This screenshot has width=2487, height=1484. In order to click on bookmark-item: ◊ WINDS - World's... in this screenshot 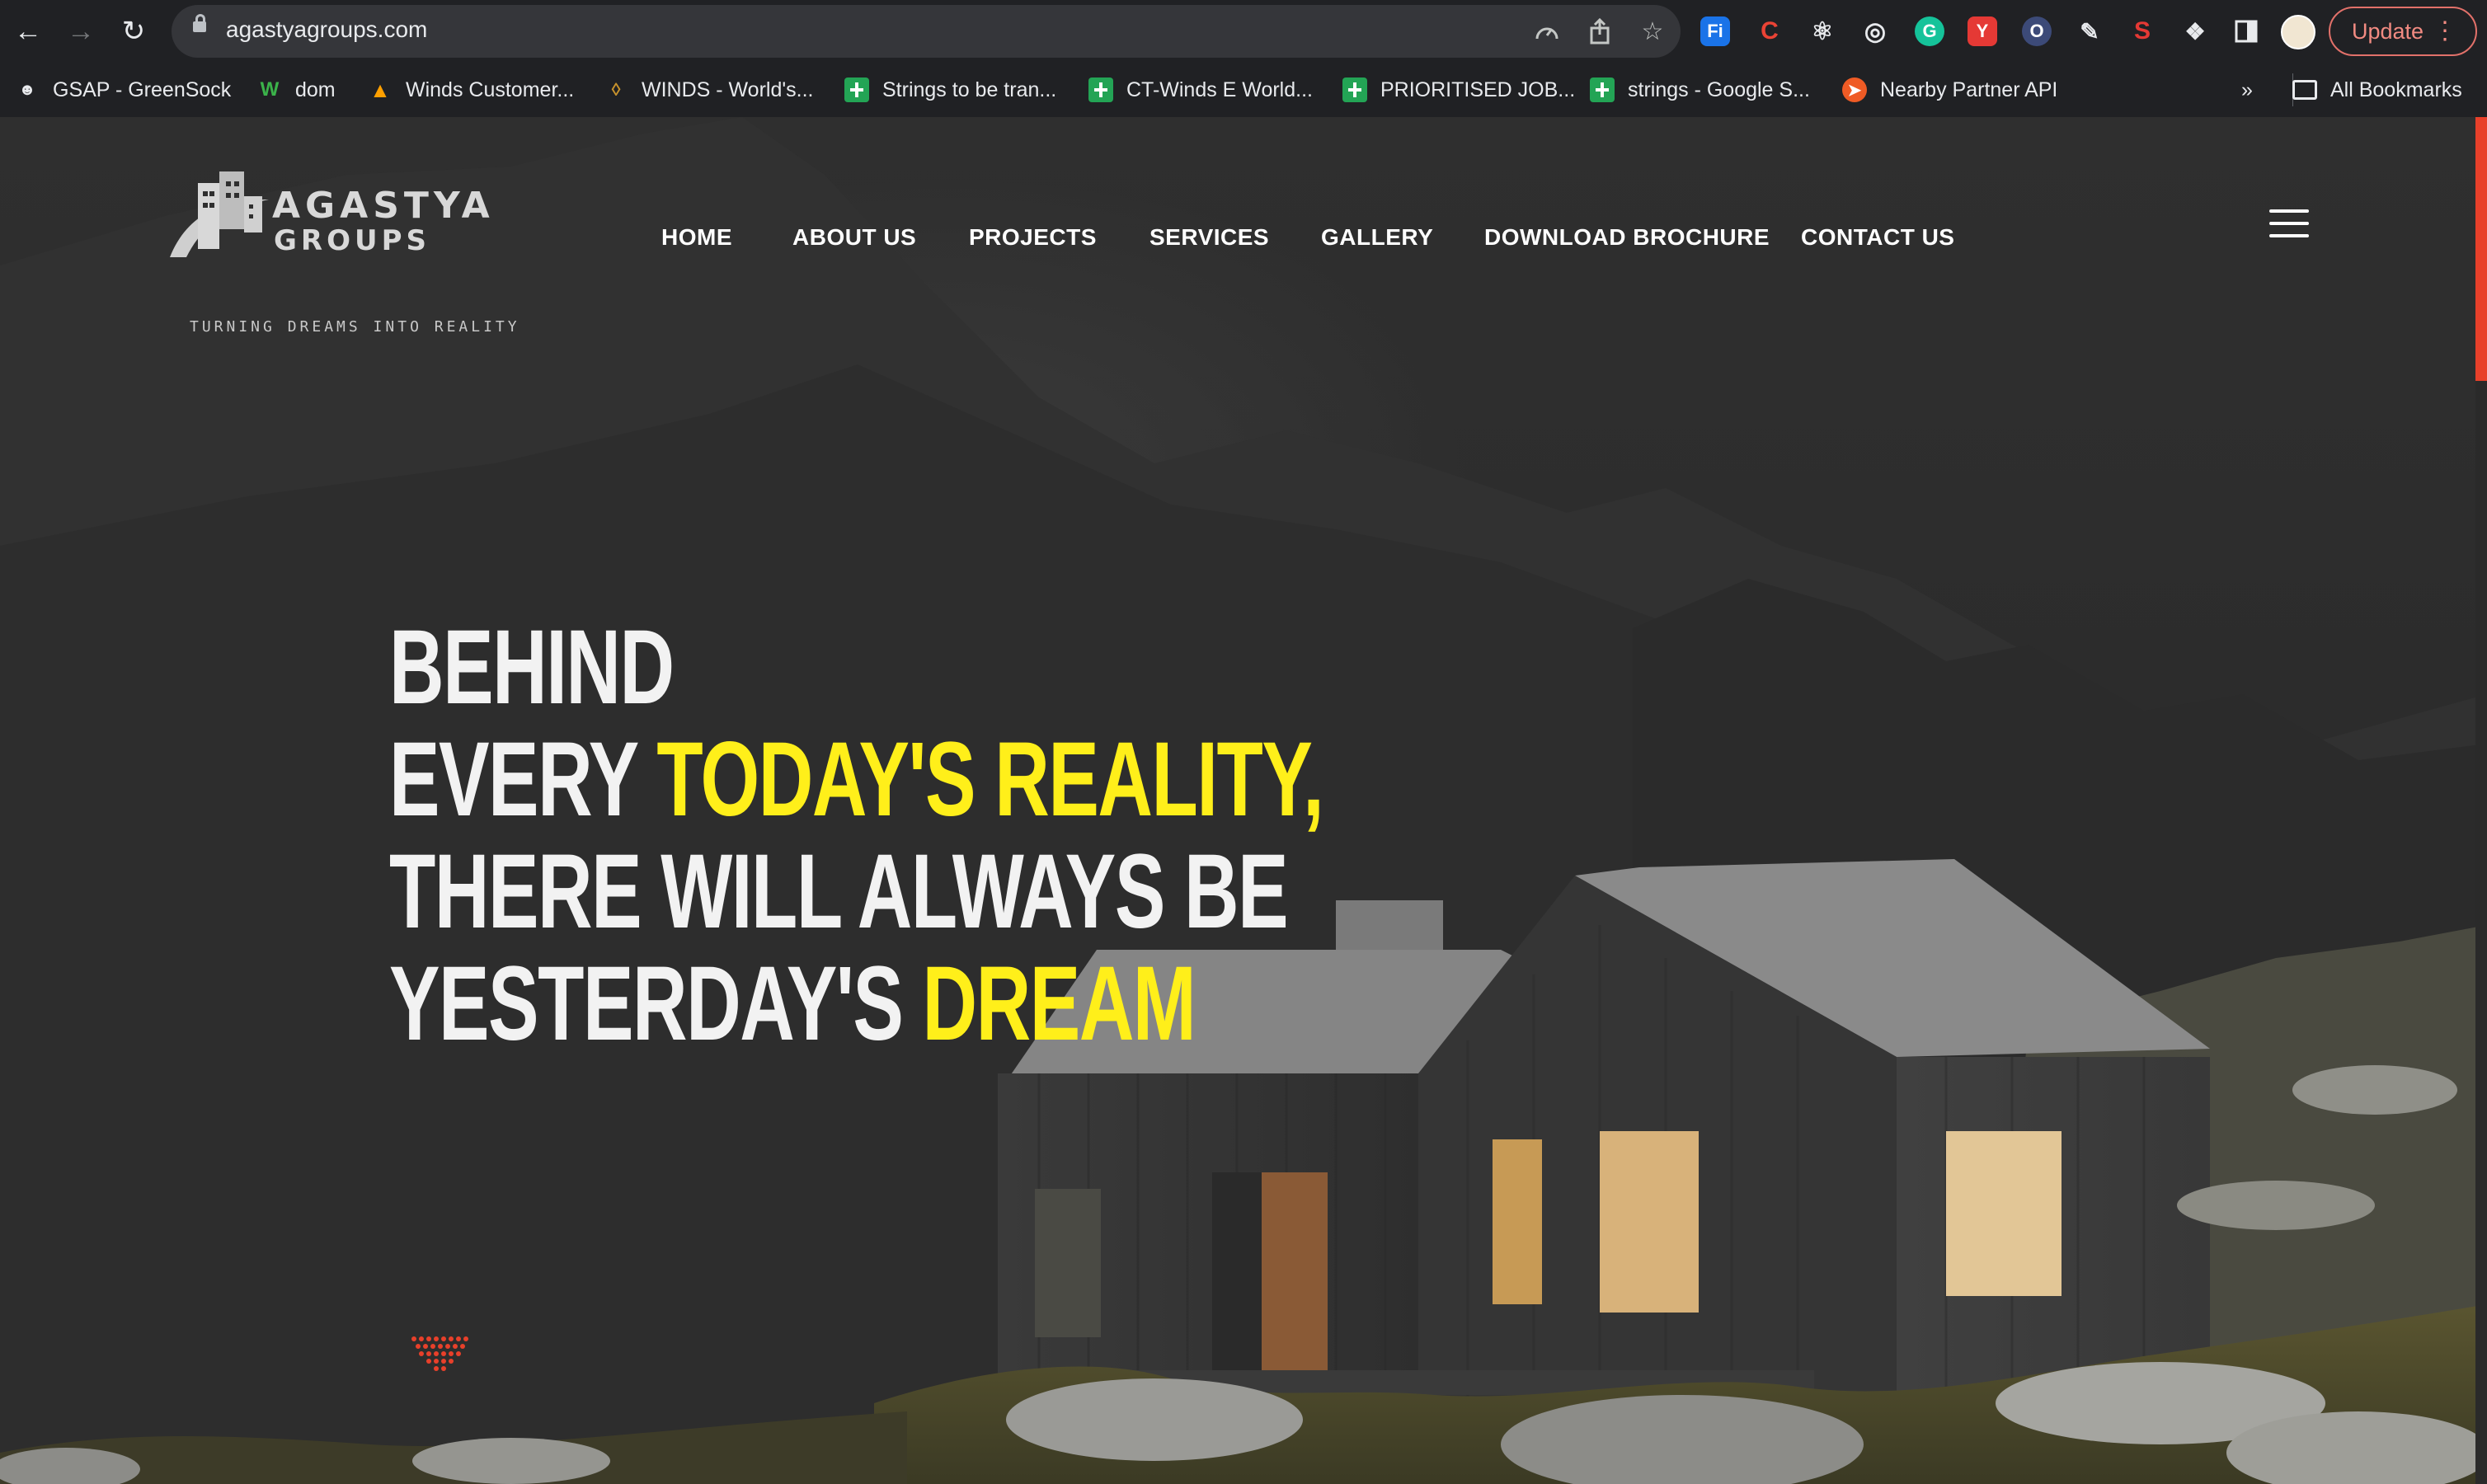, I will do `click(709, 90)`.